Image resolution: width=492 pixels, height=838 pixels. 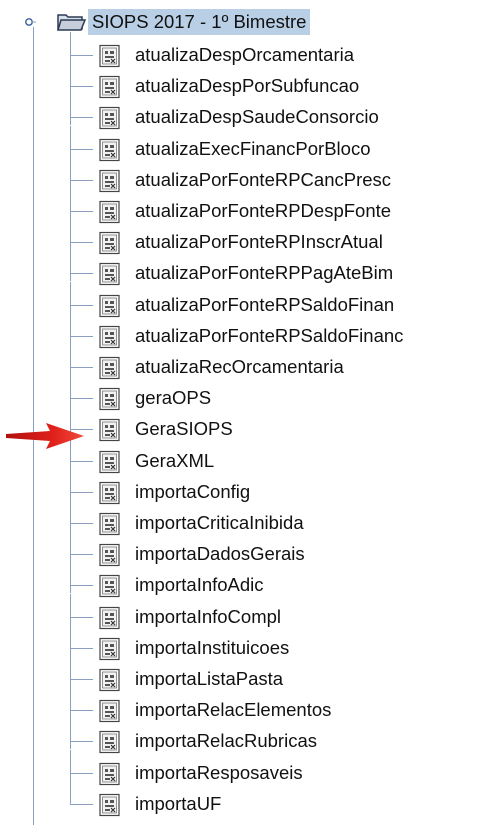 I want to click on tree-item: importaDadosGerais, so click(x=246, y=550).